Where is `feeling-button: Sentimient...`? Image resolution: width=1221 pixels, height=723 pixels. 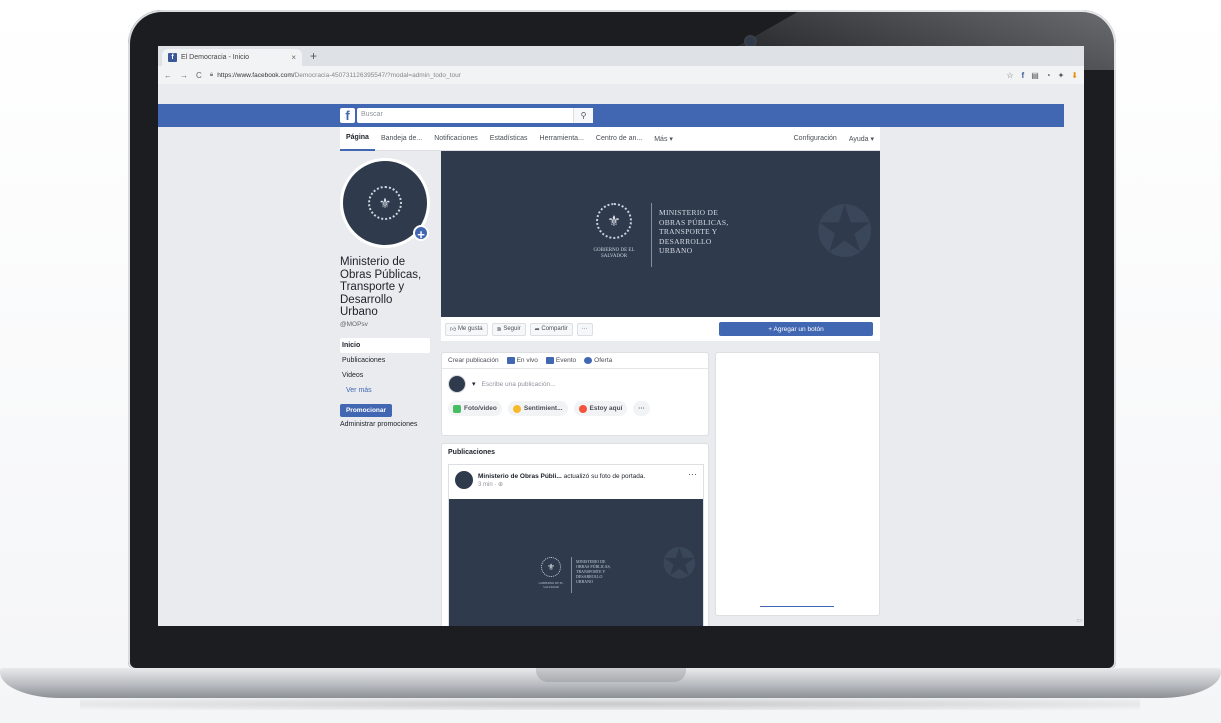 feeling-button: Sentimient... is located at coordinates (537, 408).